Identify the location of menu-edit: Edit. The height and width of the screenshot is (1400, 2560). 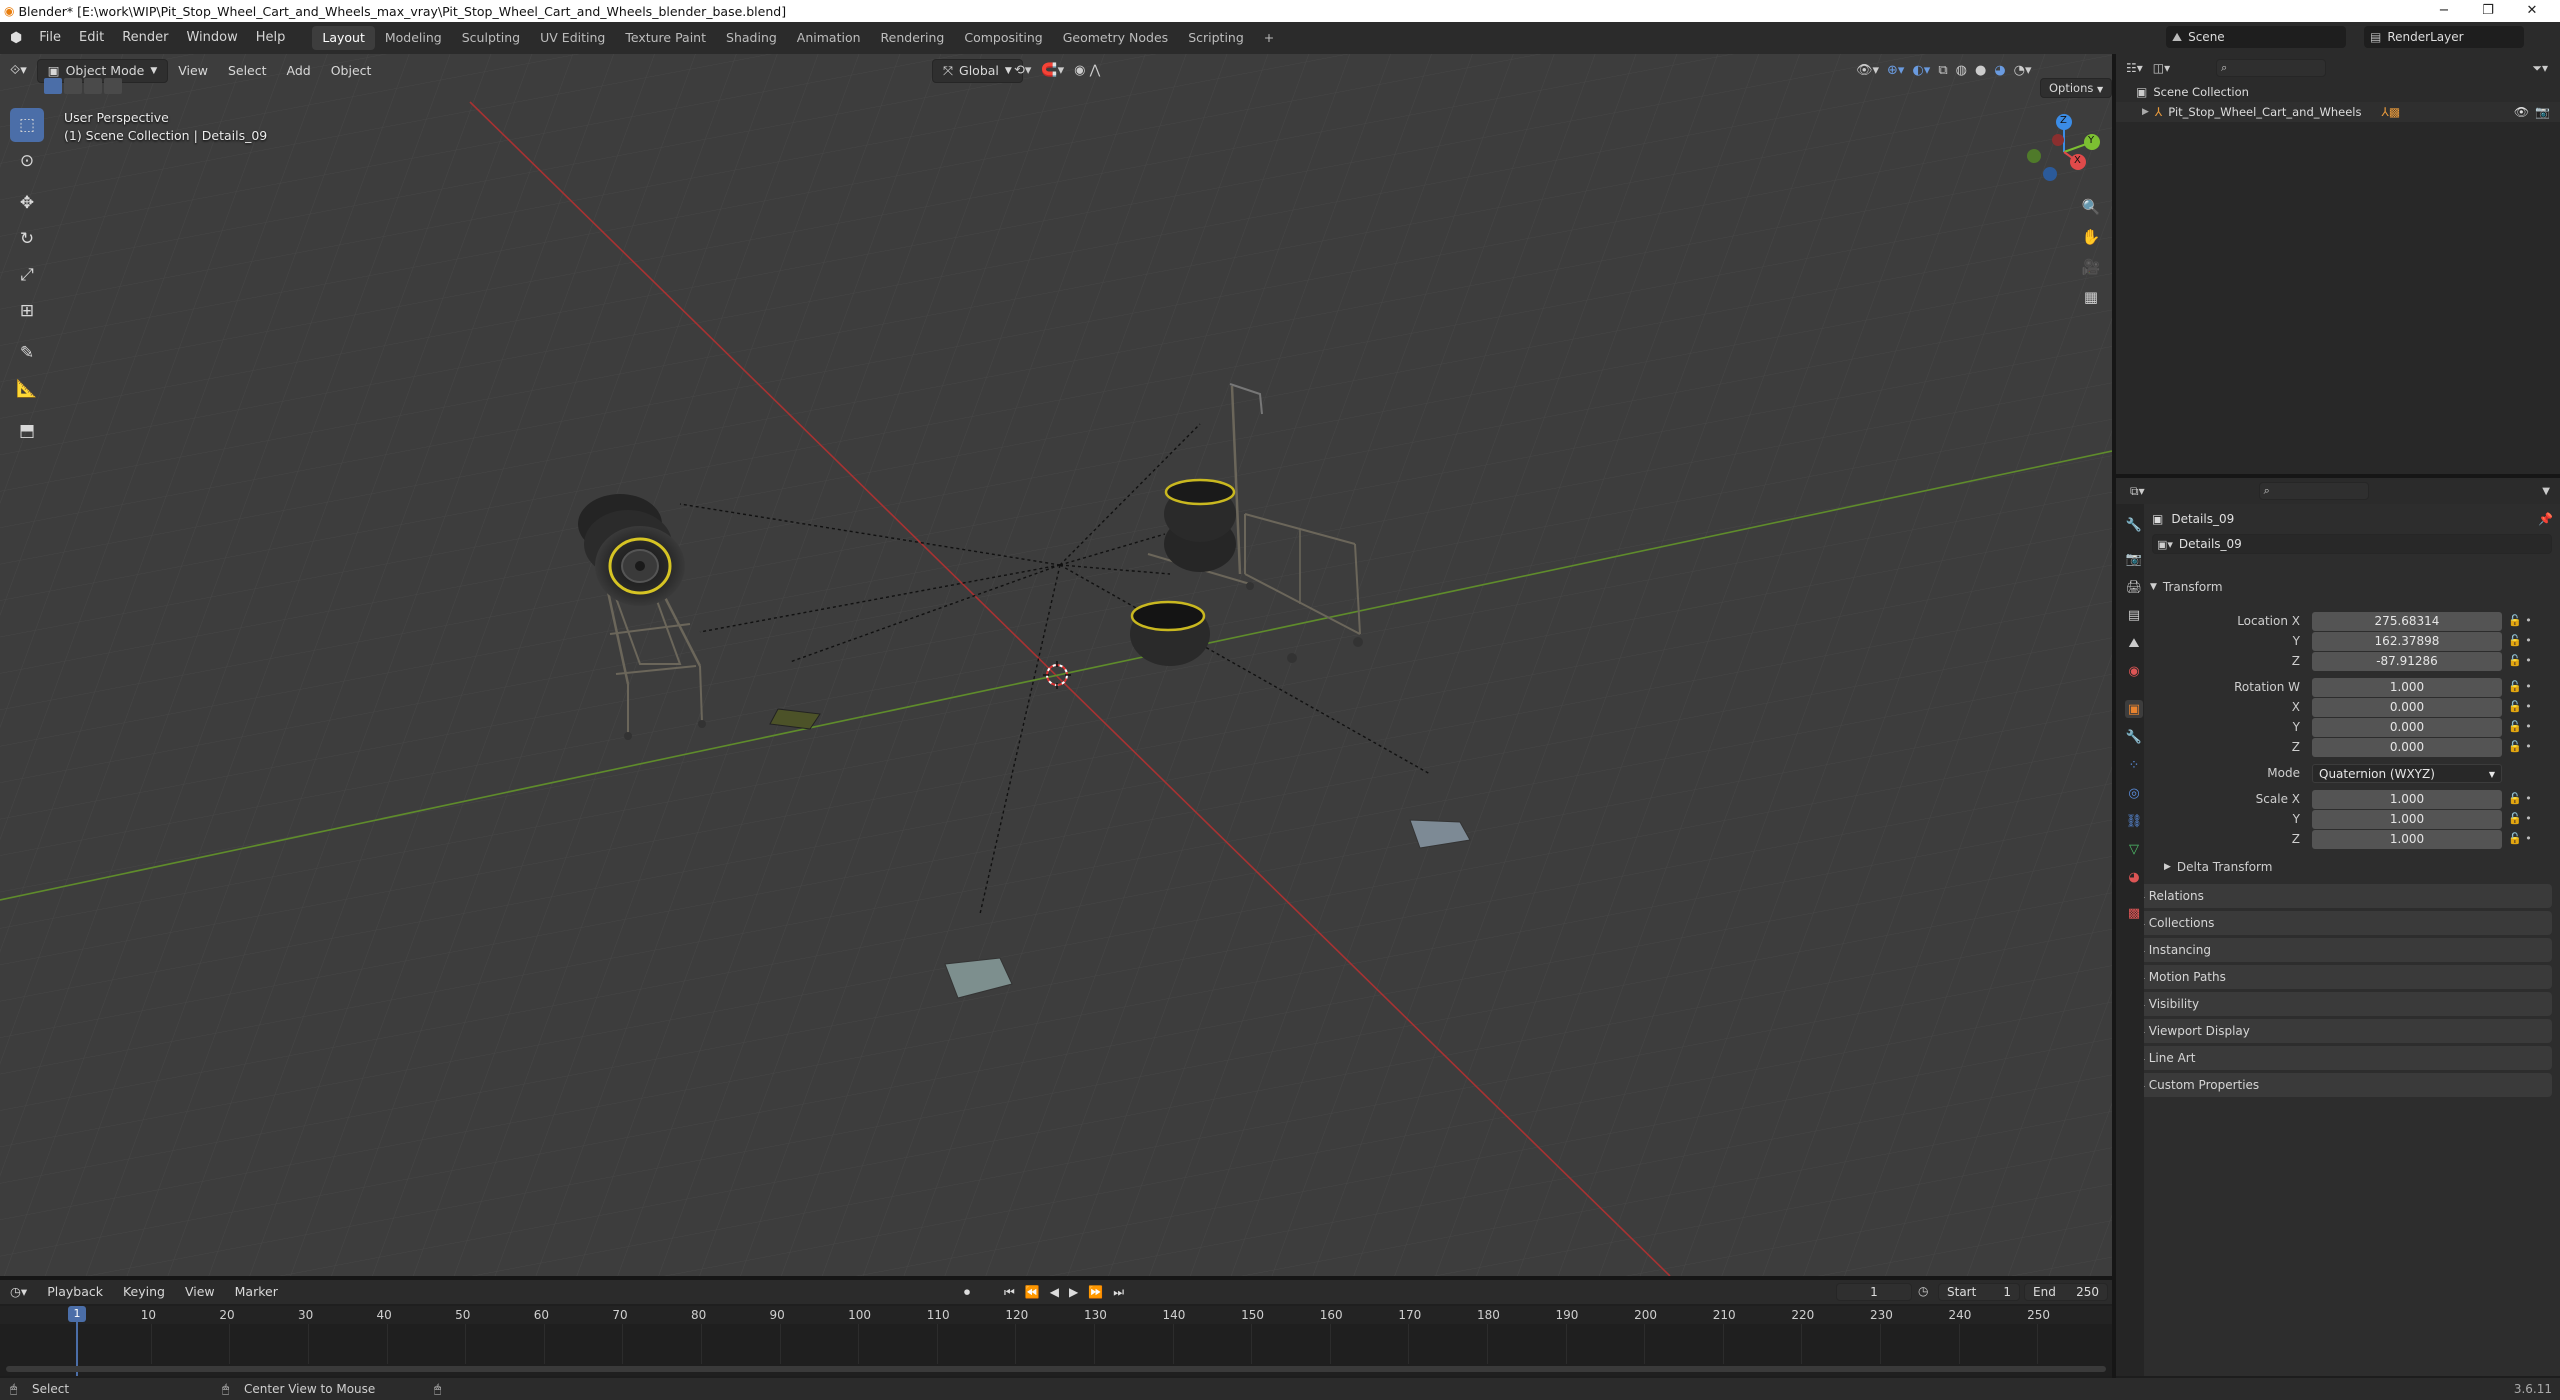
(91, 38).